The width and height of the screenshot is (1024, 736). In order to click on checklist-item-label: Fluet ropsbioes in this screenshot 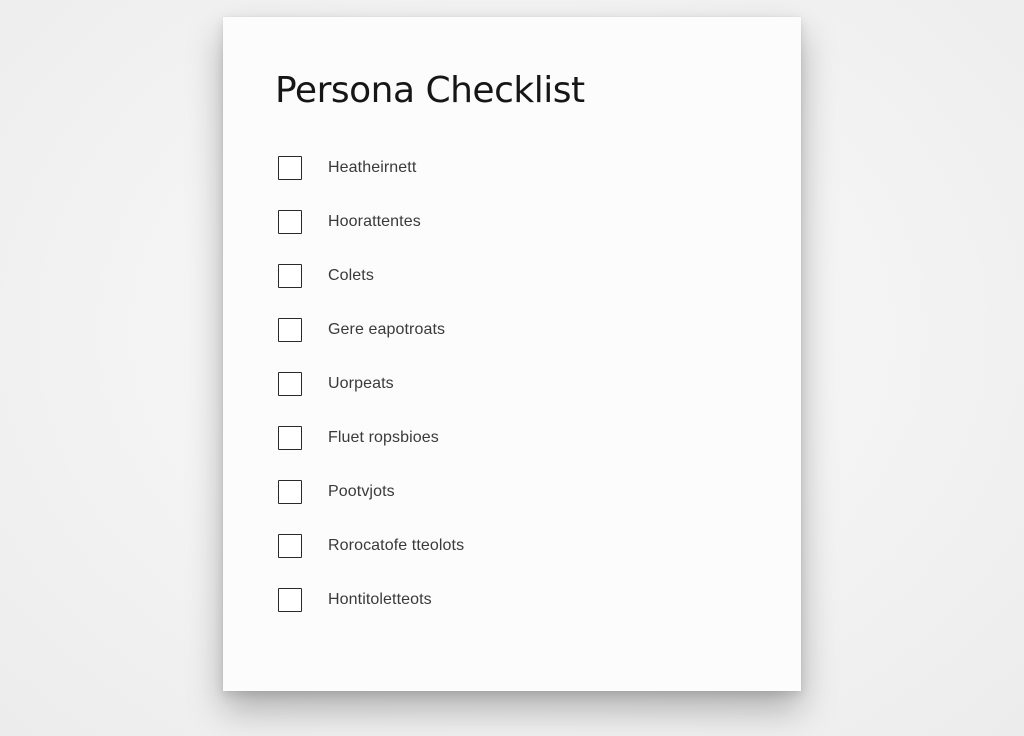, I will do `click(383, 437)`.